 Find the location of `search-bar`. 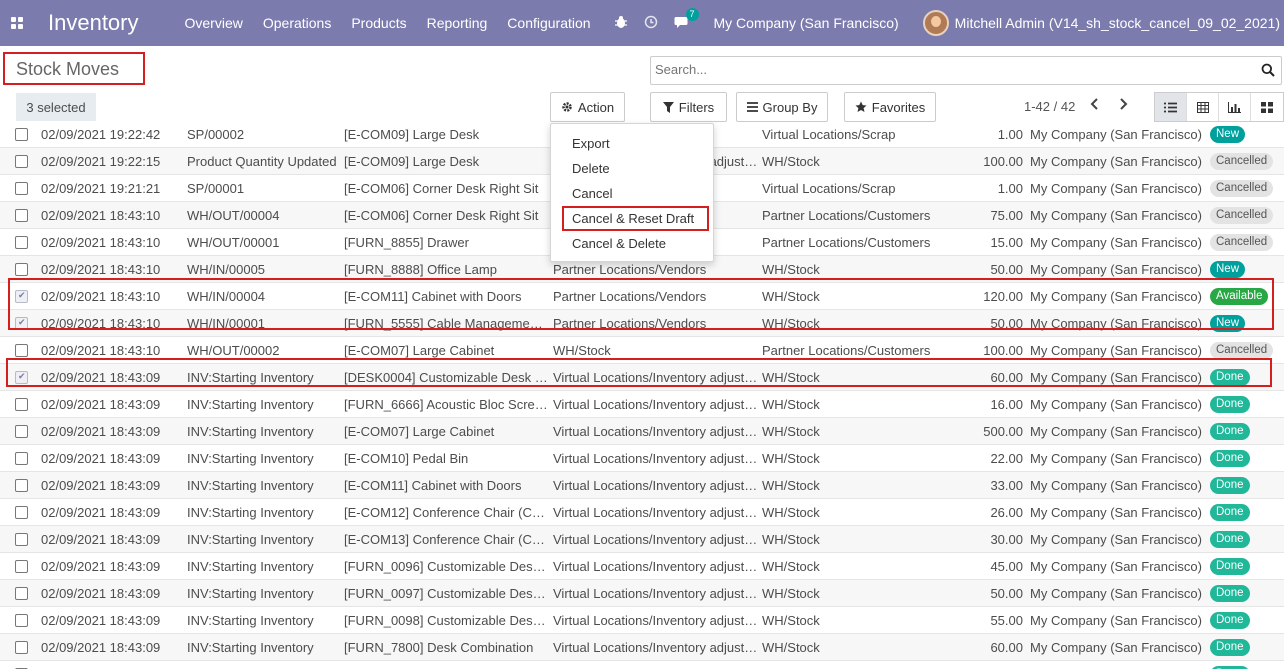

search-bar is located at coordinates (966, 70).